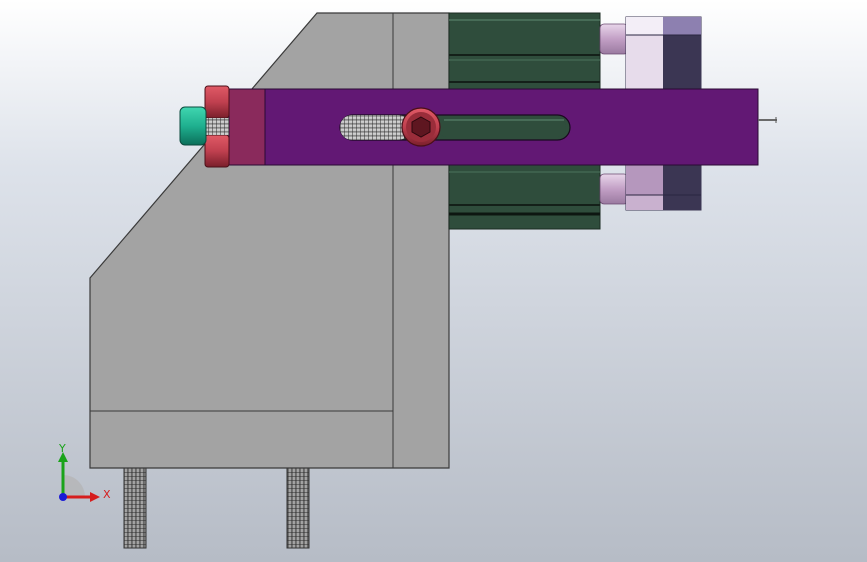 This screenshot has height=562, width=867. What do you see at coordinates (217, 151) in the screenshot?
I see `bolt-head-lower` at bounding box center [217, 151].